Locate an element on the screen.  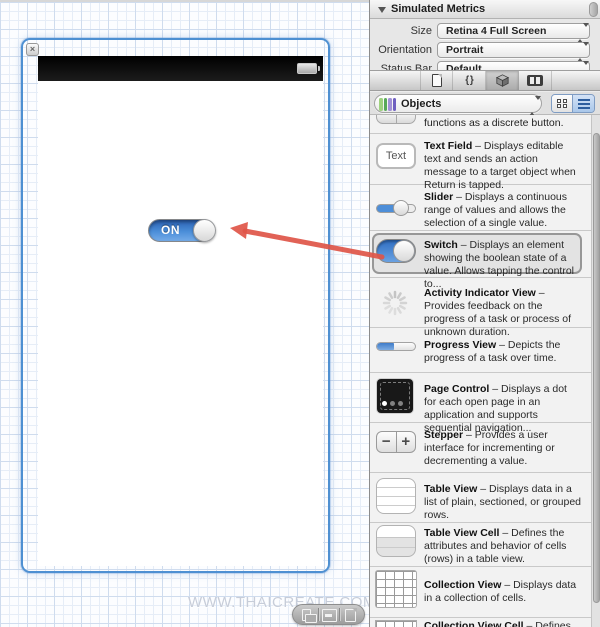
view-mode-toggle is located at coordinates (573, 103).